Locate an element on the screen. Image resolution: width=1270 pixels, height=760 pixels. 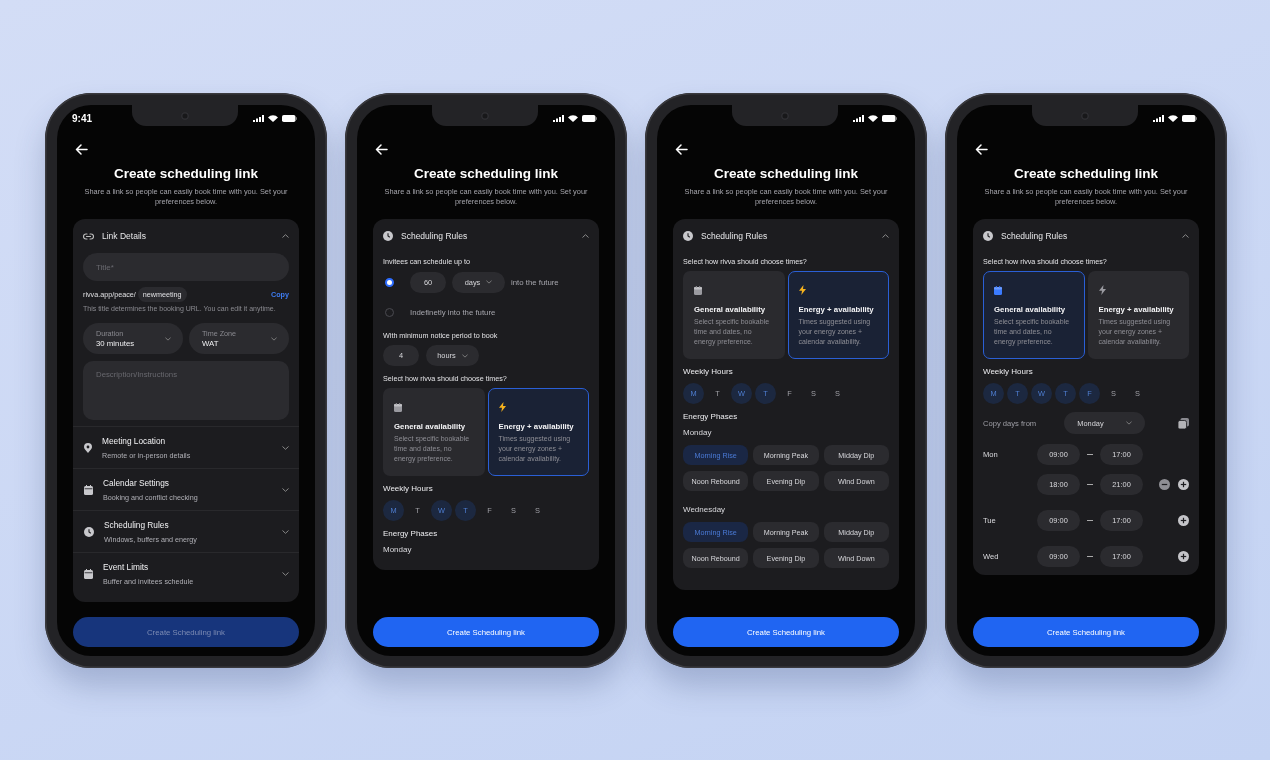
location-pin-icon is located at coordinates (88, 447).